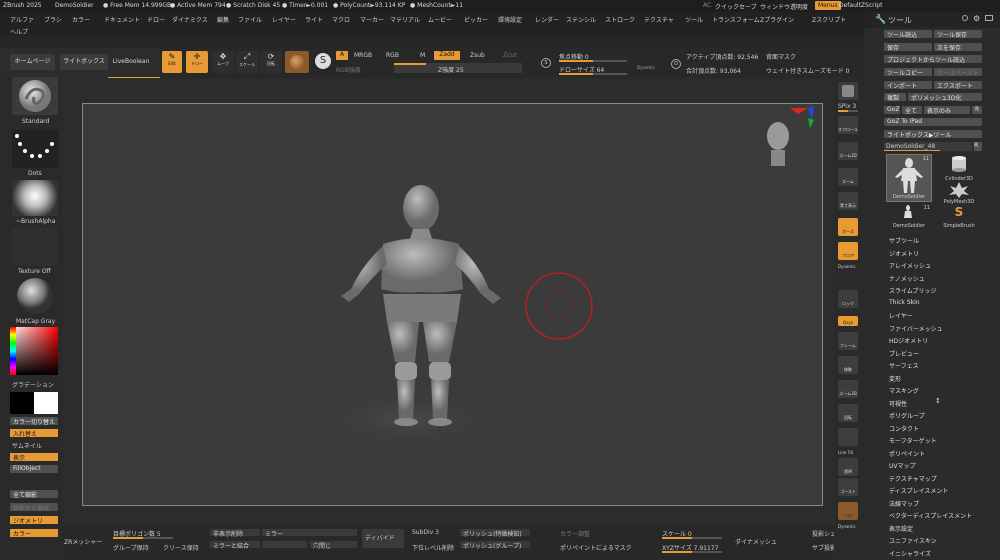 This screenshot has height=560, width=1000. Describe the element at coordinates (904, 365) in the screenshot. I see `subpalette-item: サーフェス` at that location.